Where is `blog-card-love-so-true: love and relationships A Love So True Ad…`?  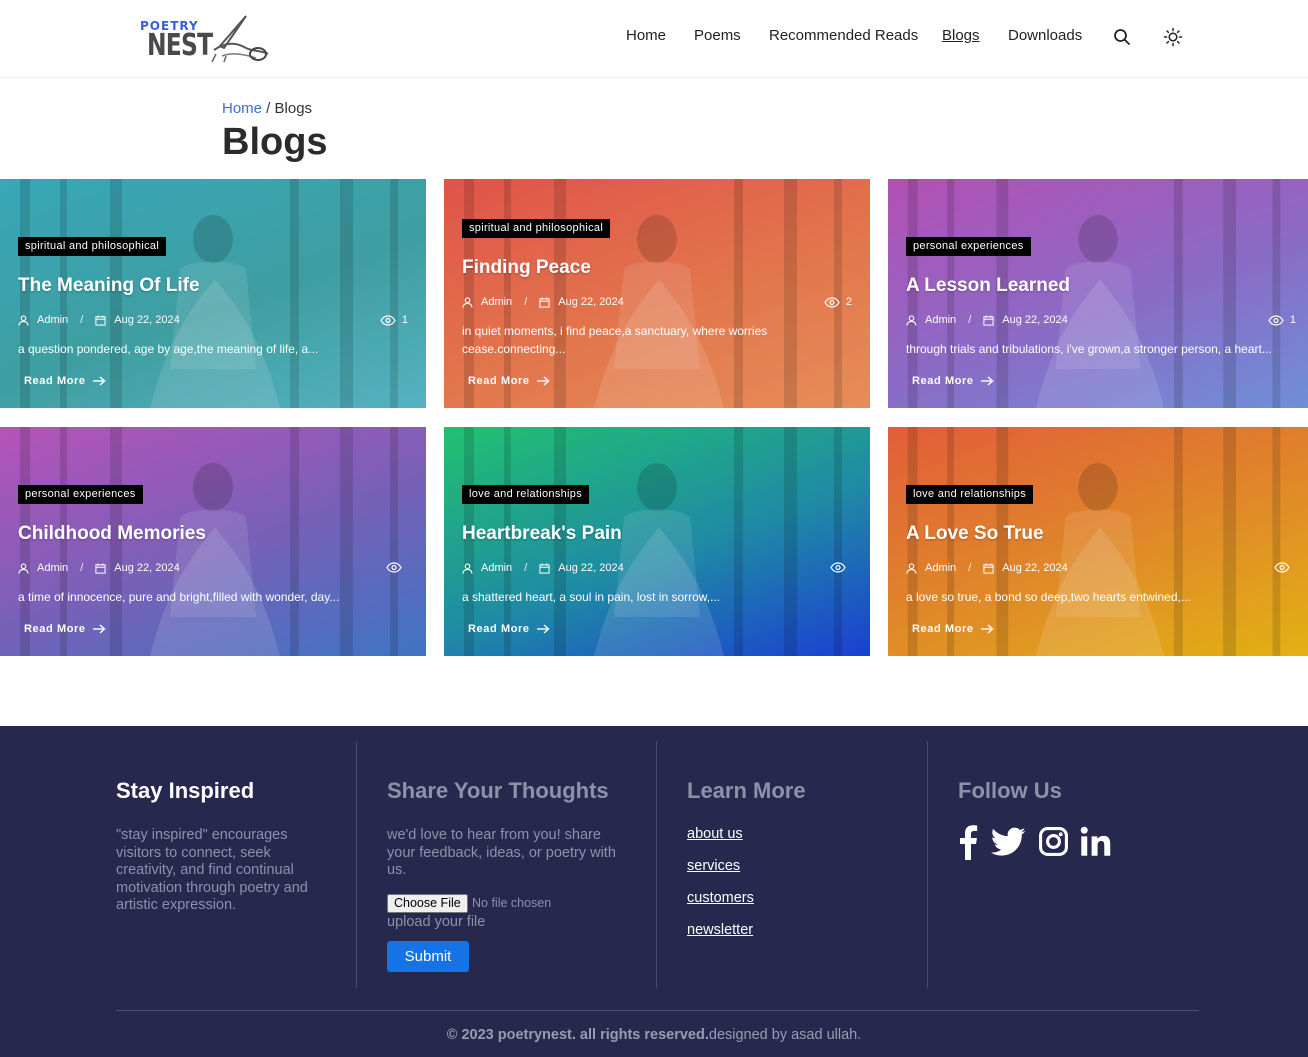
blog-card-love-so-true: love and relationships A Love So True Ad… is located at coordinates (1098, 541).